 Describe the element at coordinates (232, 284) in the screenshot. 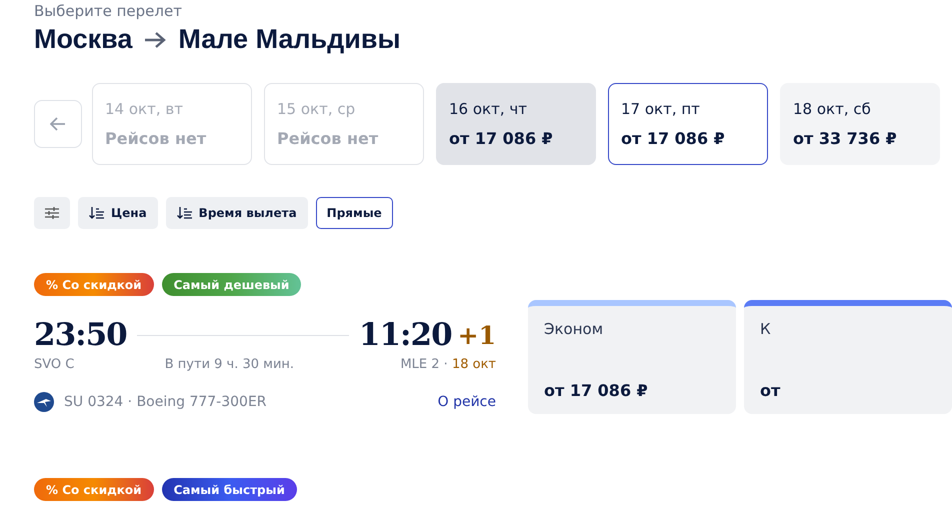

I see `flight-tag: Самый дешевый` at that location.